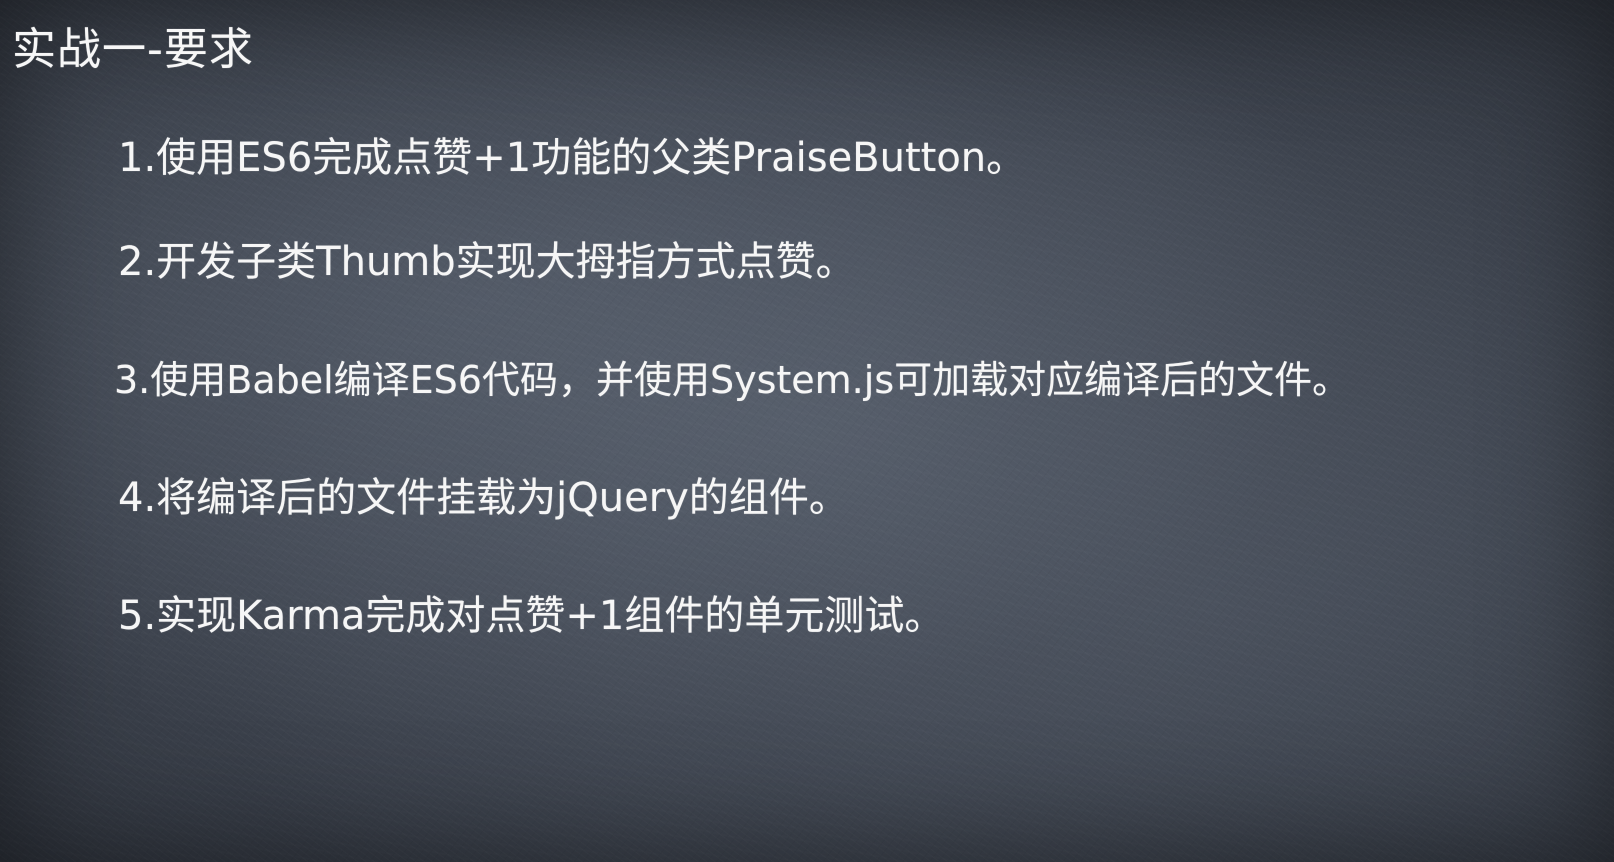  Describe the element at coordinates (483, 498) in the screenshot. I see `requirement-item-4: 4.将编译后的文件挂载为jQuery的组件。` at that location.